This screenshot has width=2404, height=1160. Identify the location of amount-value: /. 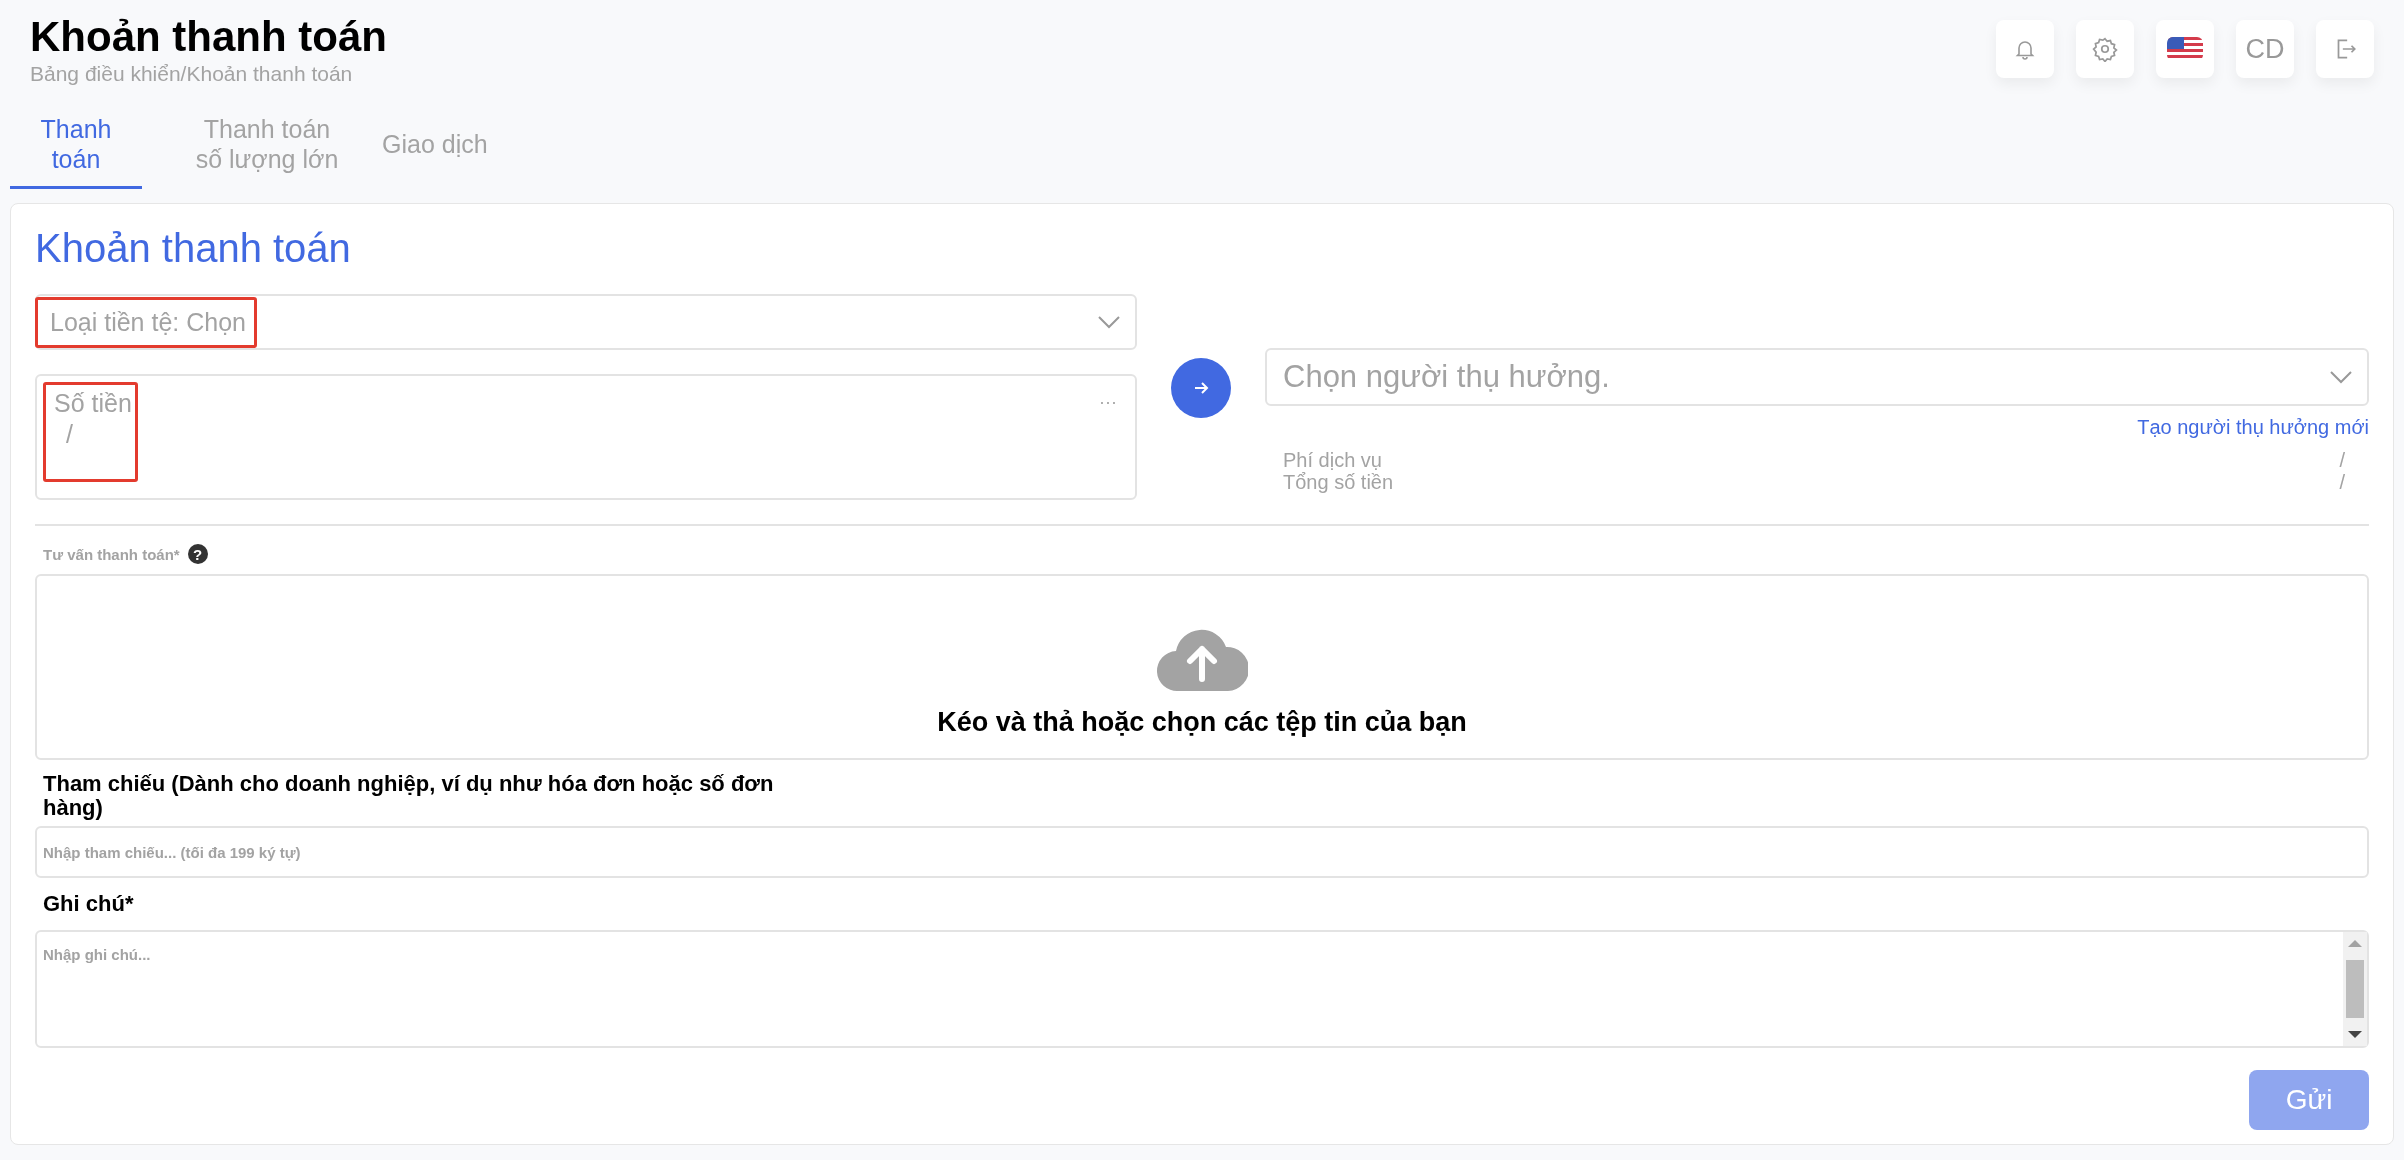
(69, 434).